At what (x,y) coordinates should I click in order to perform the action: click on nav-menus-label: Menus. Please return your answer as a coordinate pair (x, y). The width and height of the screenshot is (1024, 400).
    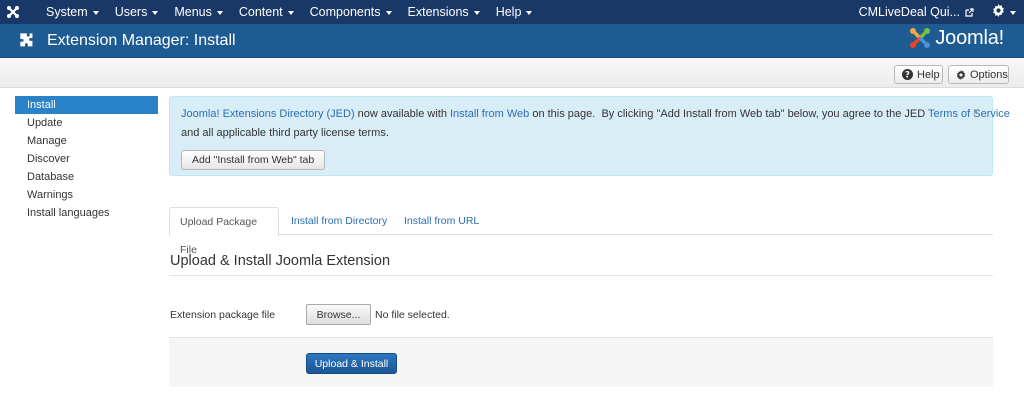
    Looking at the image, I should click on (193, 12).